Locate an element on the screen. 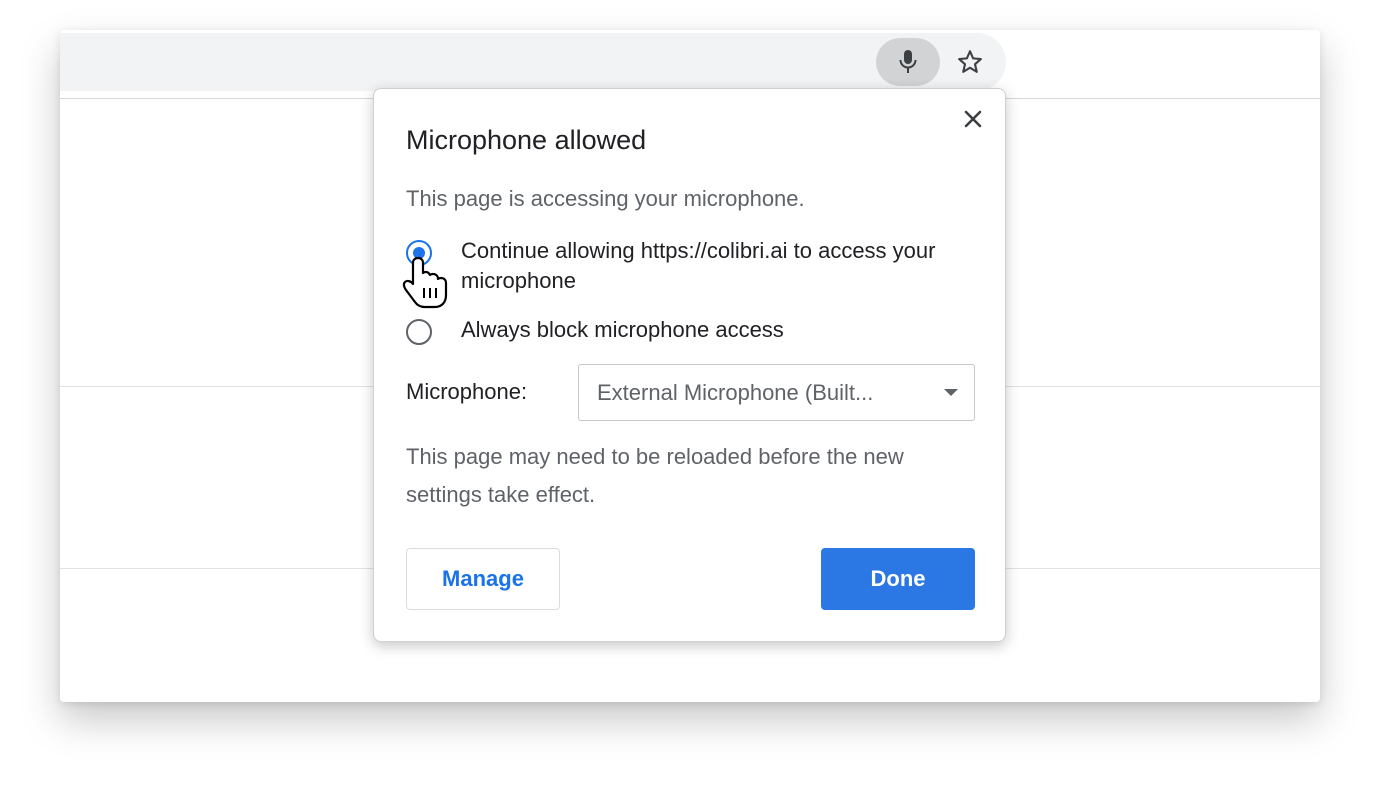 This screenshot has height=792, width=1380. close-button is located at coordinates (973, 119).